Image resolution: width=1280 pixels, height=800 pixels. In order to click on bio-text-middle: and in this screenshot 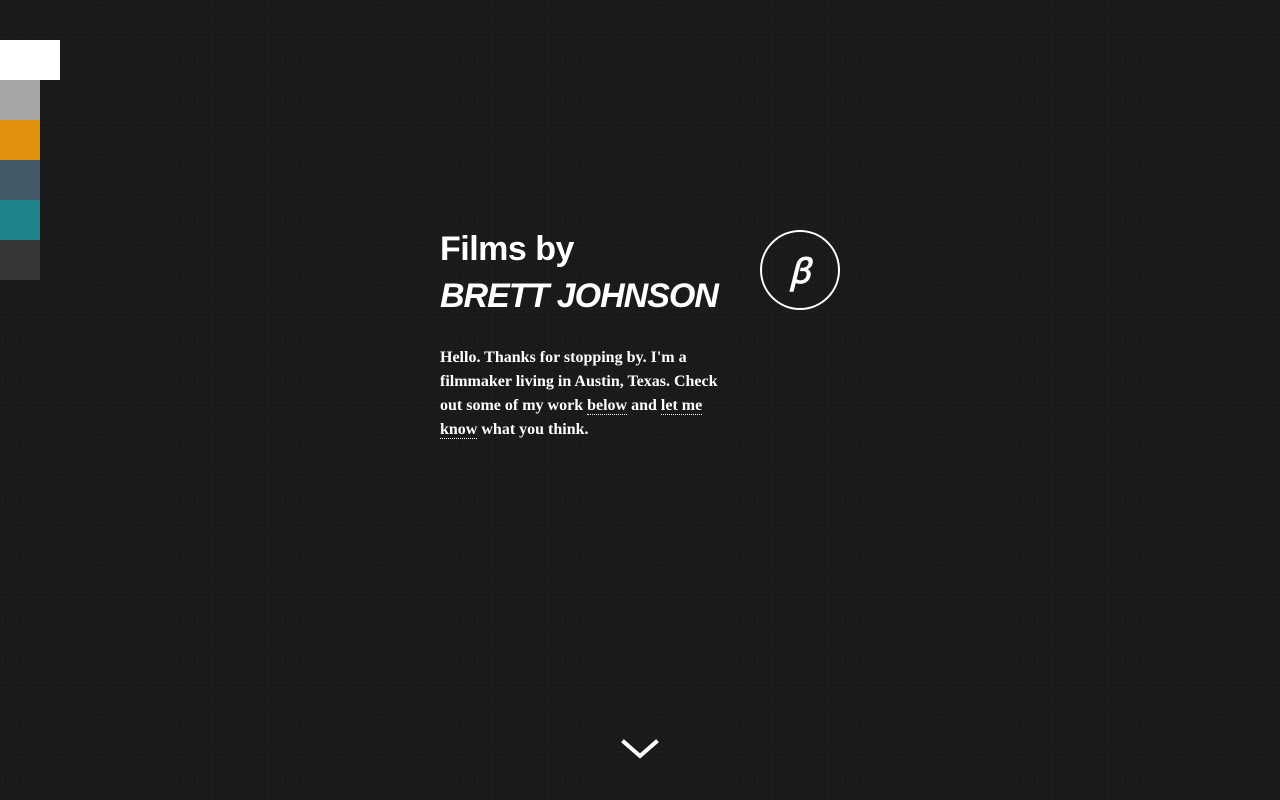, I will do `click(644, 405)`.